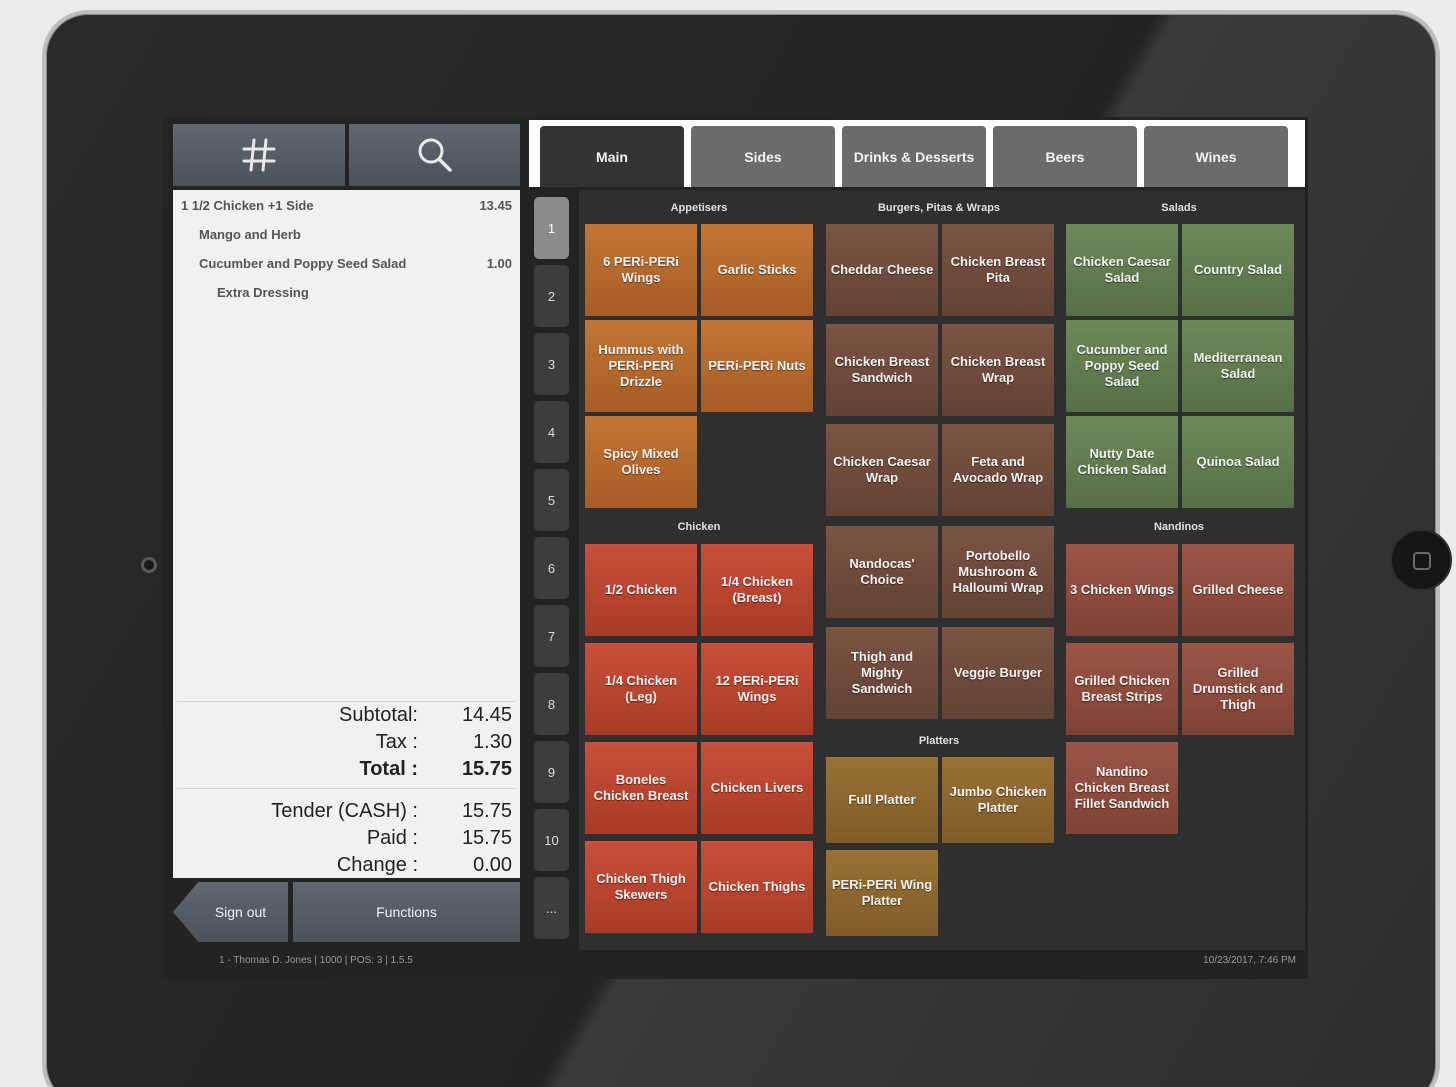  I want to click on menu-item: Garlic Sticks, so click(757, 270).